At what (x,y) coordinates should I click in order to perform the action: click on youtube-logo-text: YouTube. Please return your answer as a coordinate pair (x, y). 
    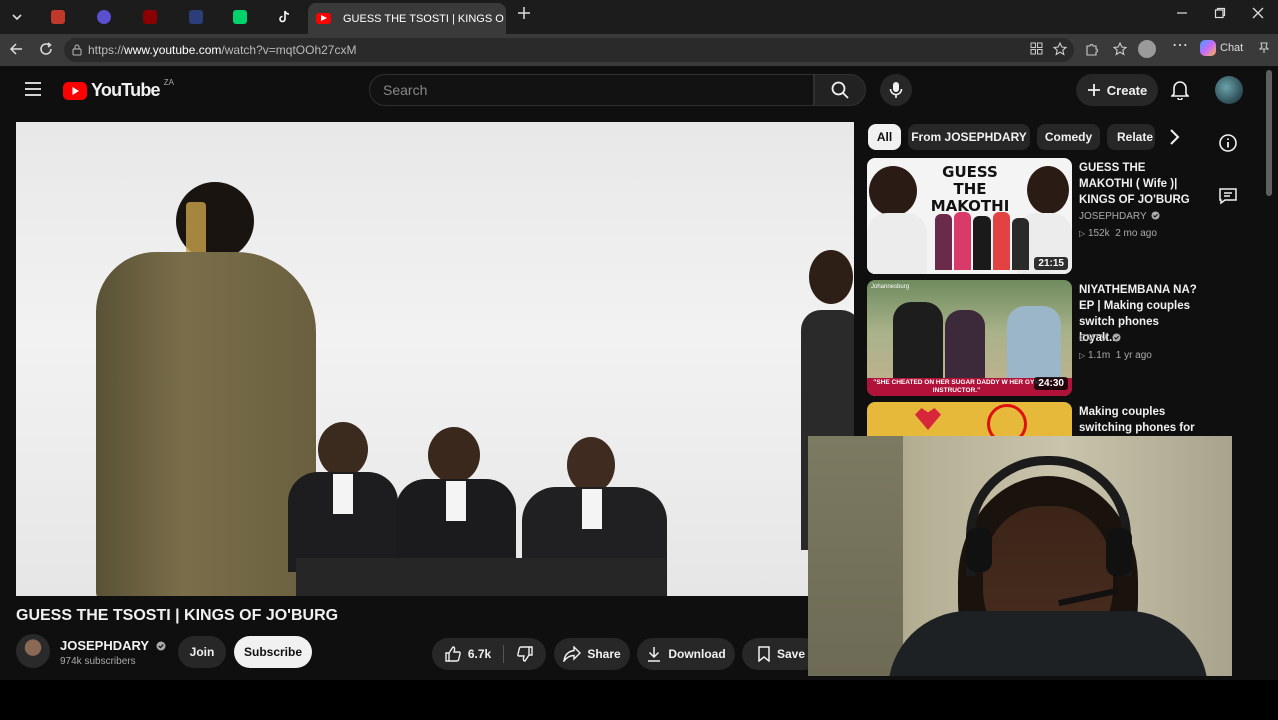
    Looking at the image, I should click on (126, 90).